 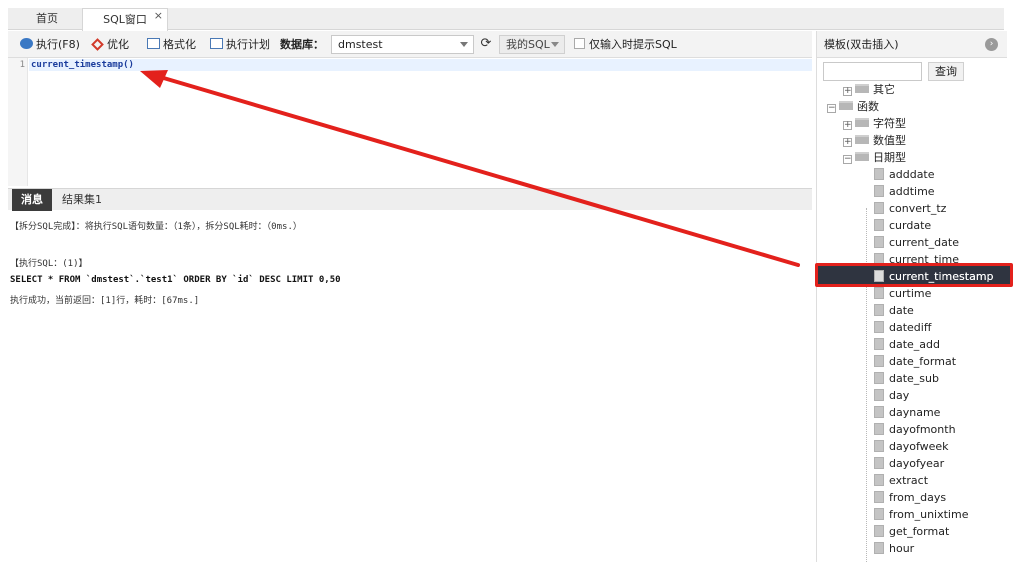 I want to click on tree-leaf-convert-tz: convert_tz, so click(x=910, y=208).